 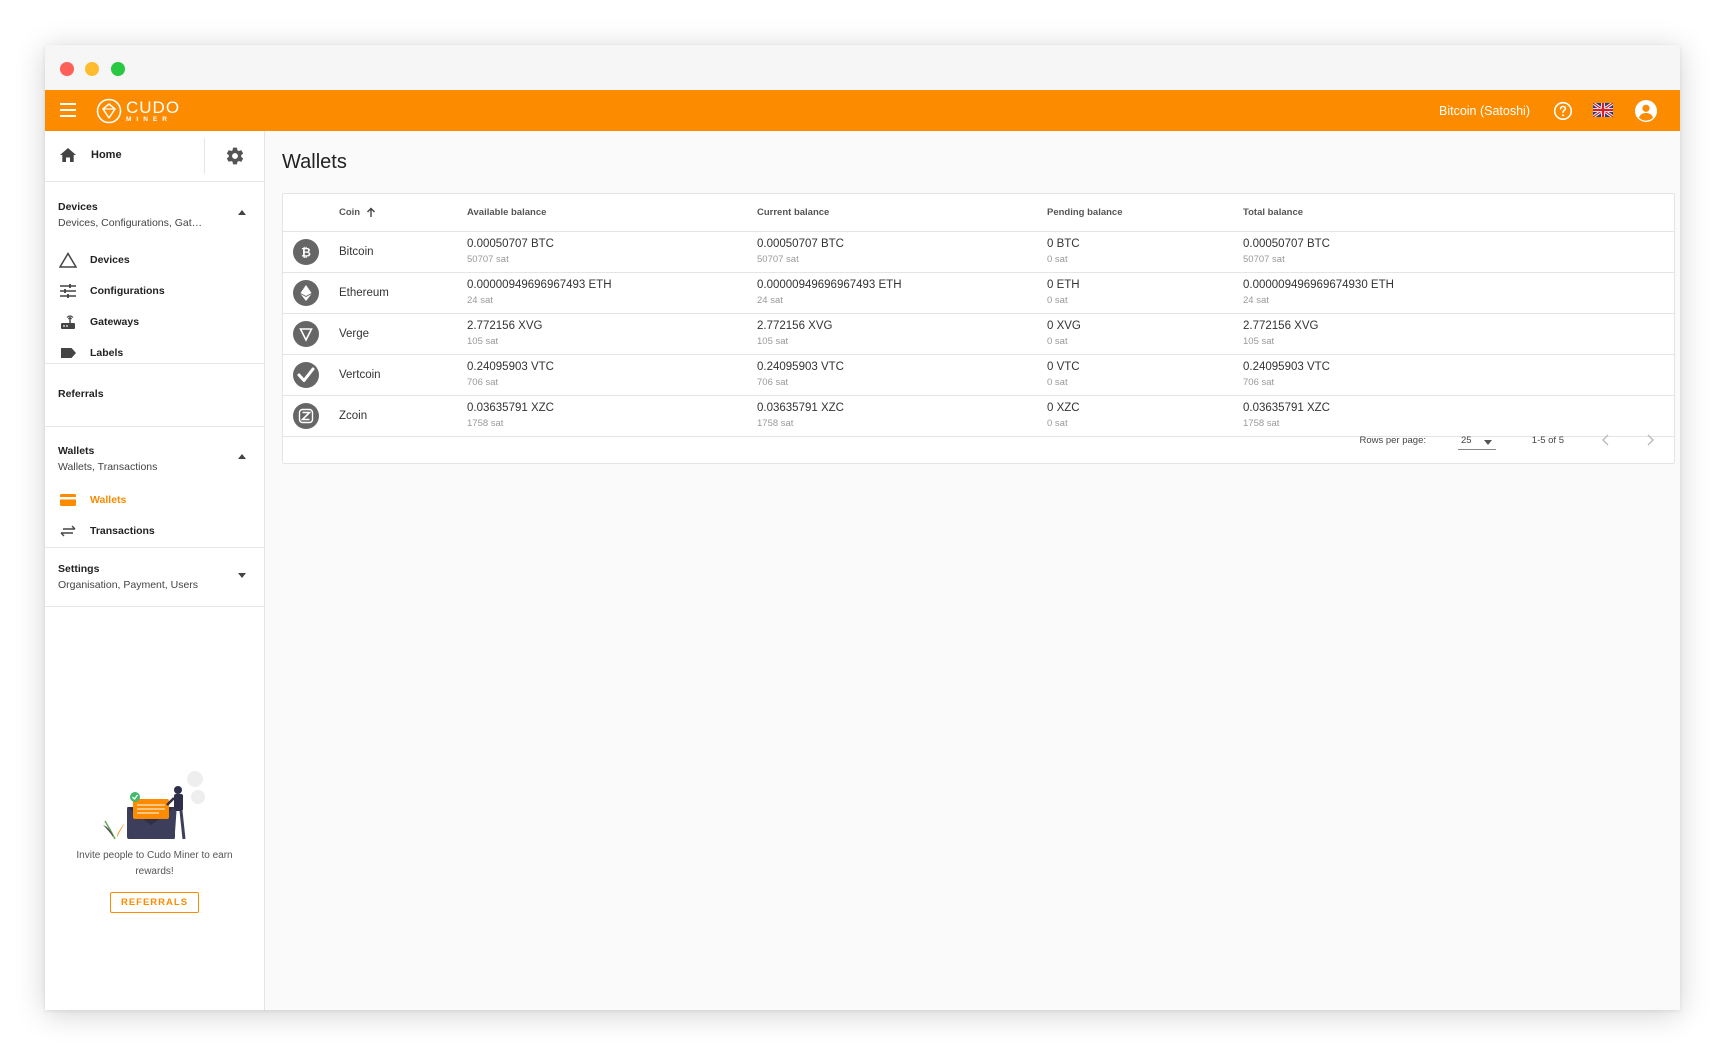 I want to click on total-balance: 0.00050707 BTC, so click(x=1286, y=244).